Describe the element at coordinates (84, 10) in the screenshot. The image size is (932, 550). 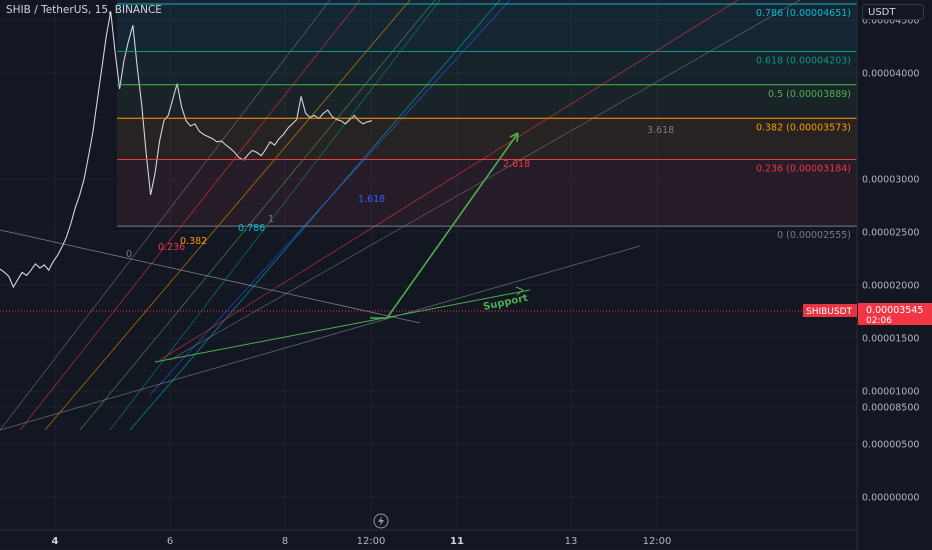
I see `chart-title: SHIB / TetherUS, 15, BINANCE` at that location.